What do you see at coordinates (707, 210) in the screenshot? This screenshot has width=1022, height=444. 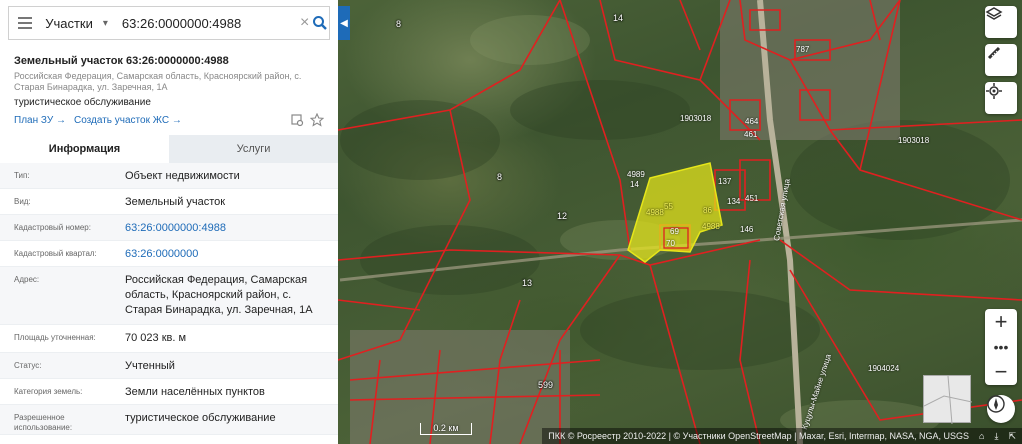 I see `parcel-label: 86` at bounding box center [707, 210].